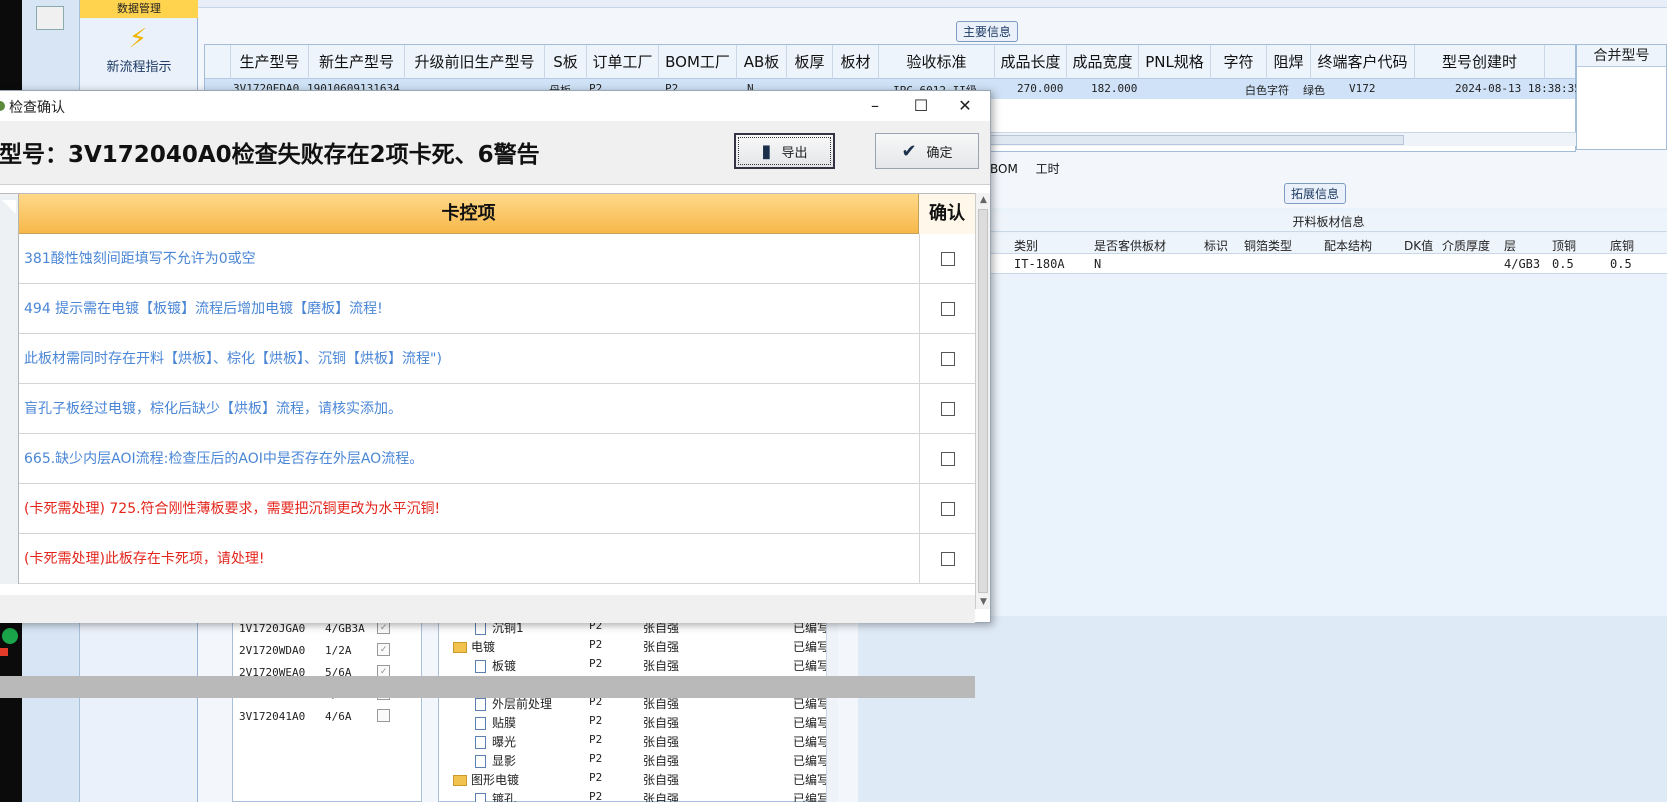 The width and height of the screenshot is (1667, 802). I want to click on col-confirm: 确认, so click(947, 214).